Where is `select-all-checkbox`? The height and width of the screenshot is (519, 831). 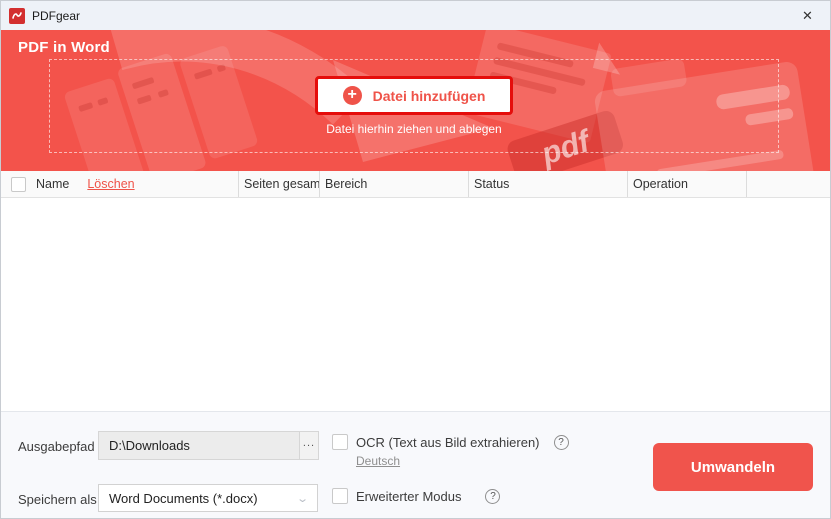
select-all-checkbox is located at coordinates (18, 184).